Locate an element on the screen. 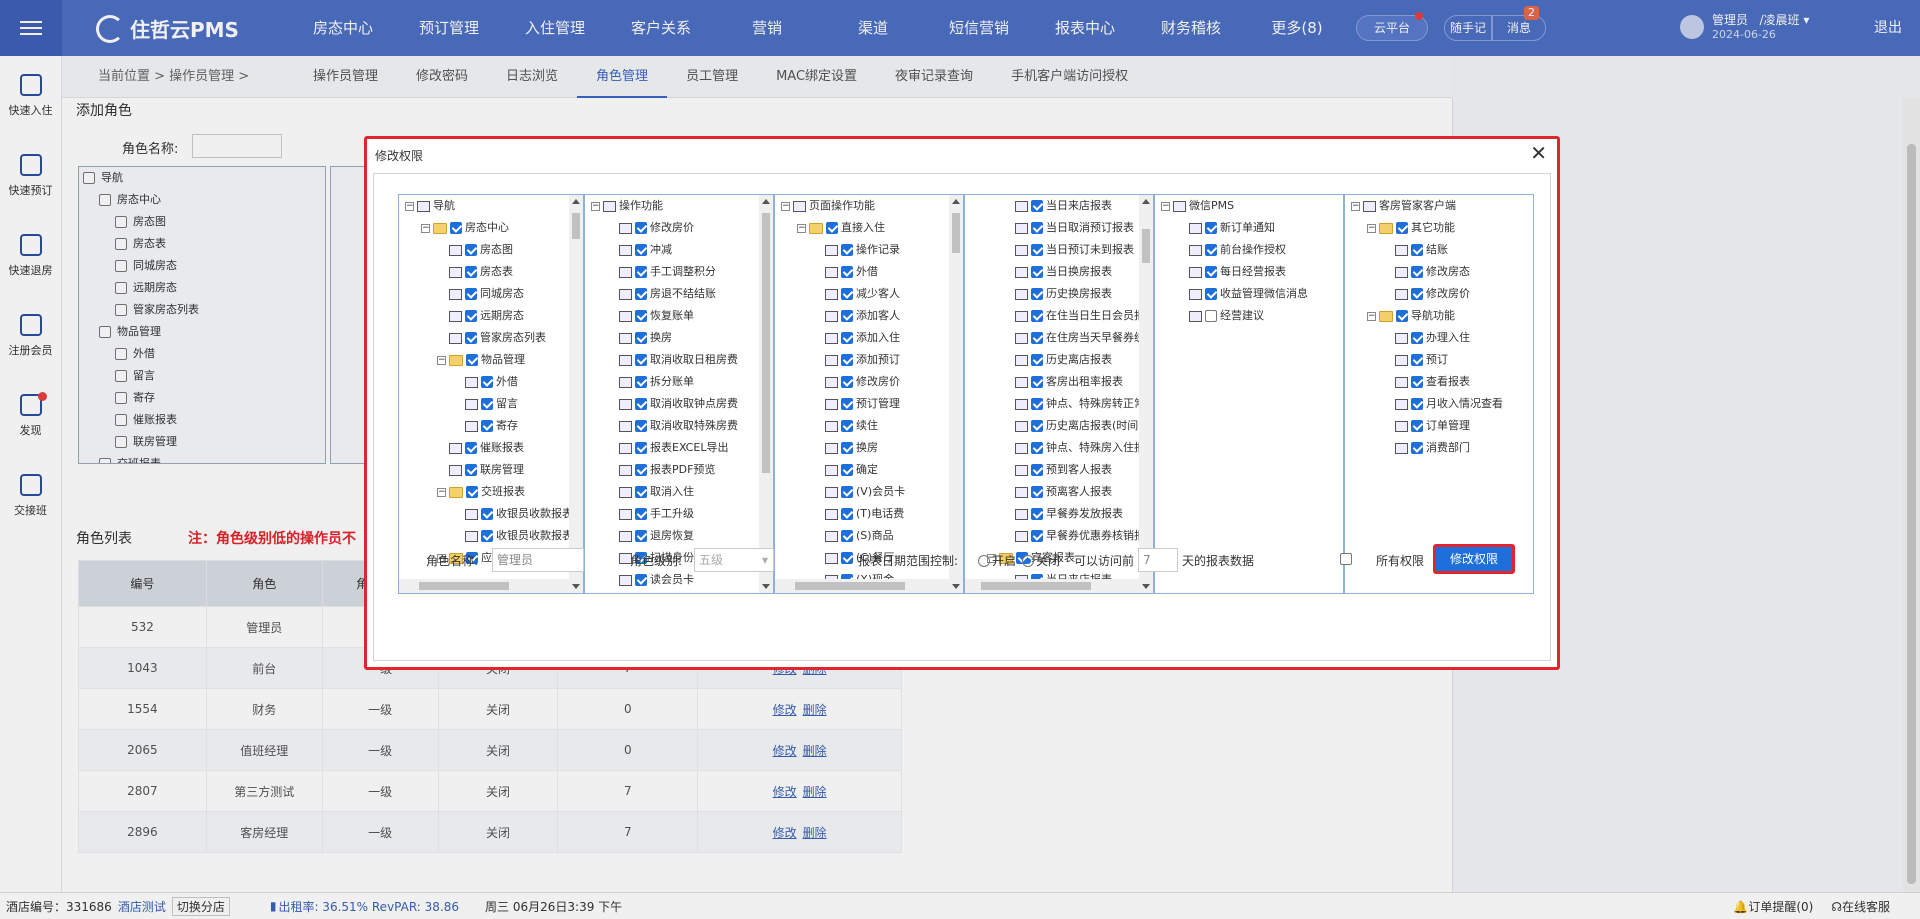 The height and width of the screenshot is (919, 1920). tree-node: 换房 is located at coordinates (869, 448).